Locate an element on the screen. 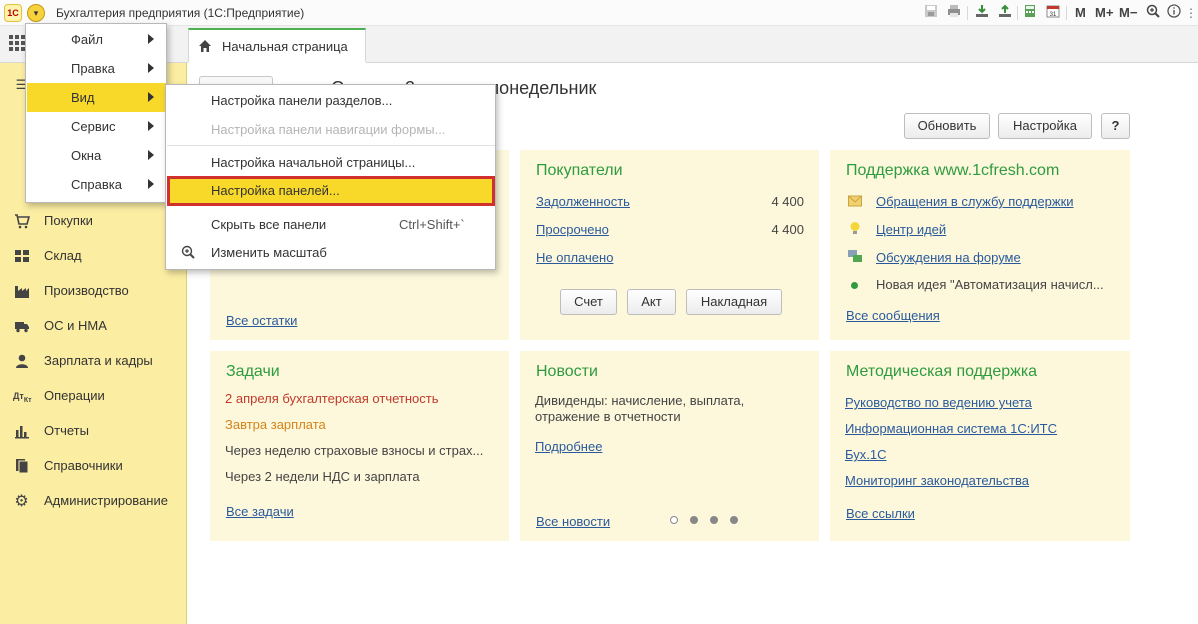 The width and height of the screenshot is (1198, 624). sidebar-item-label: Отчеты is located at coordinates (66, 430).